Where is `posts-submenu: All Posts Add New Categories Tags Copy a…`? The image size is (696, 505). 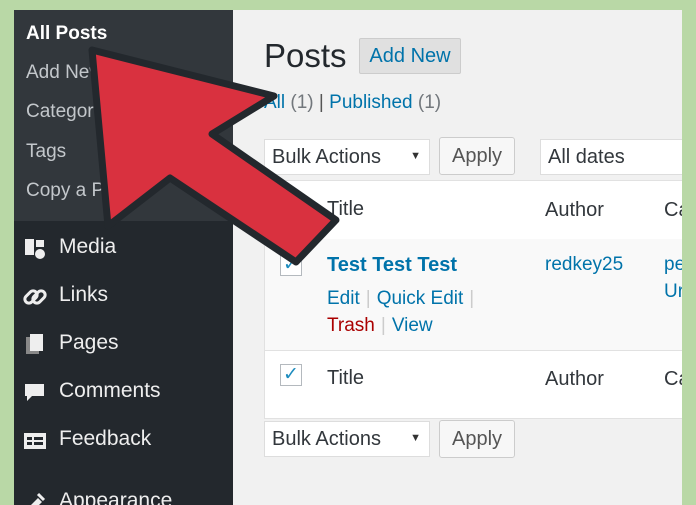 posts-submenu: All Posts Add New Categories Tags Copy a… is located at coordinates (123, 115).